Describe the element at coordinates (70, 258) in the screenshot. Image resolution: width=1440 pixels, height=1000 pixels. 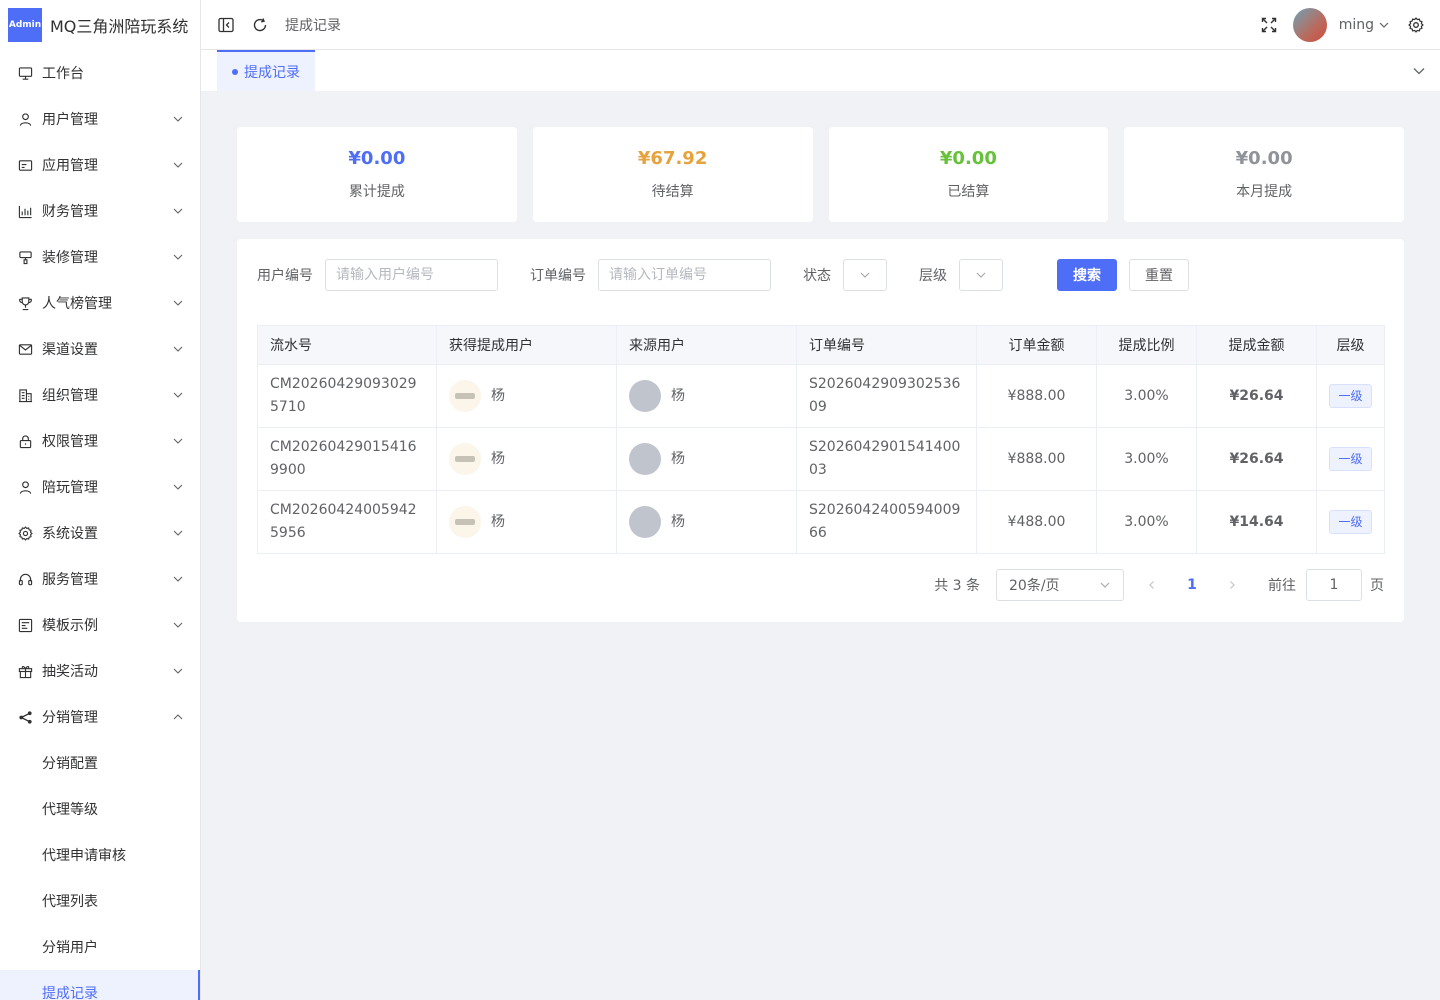
I see `sidebar-item-label: 装修管理` at that location.